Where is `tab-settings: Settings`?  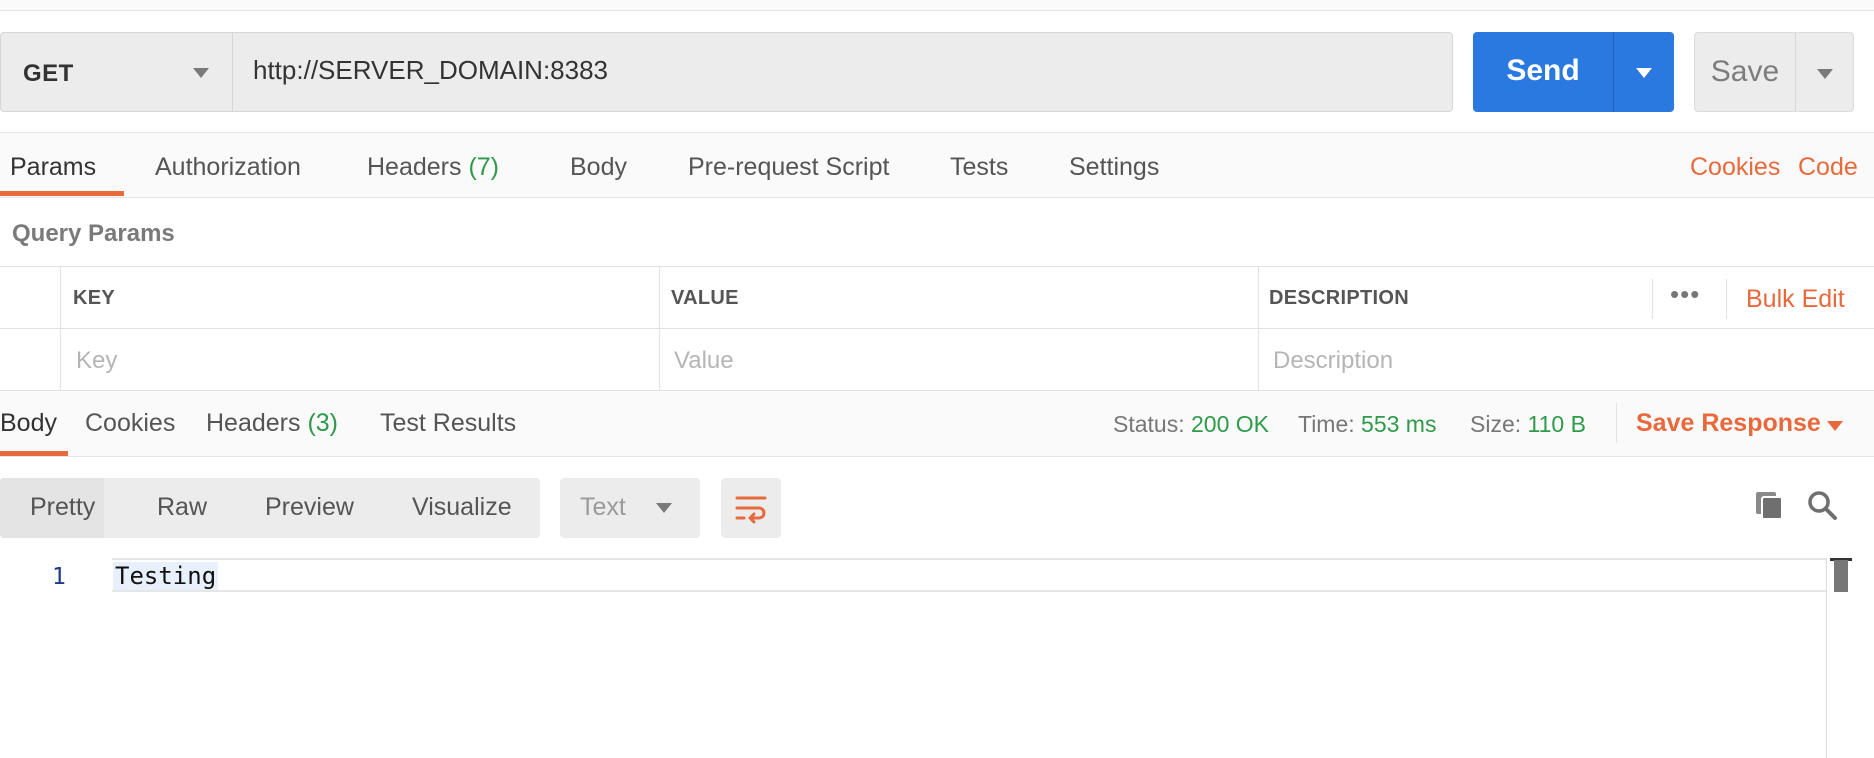 tab-settings: Settings is located at coordinates (1114, 167).